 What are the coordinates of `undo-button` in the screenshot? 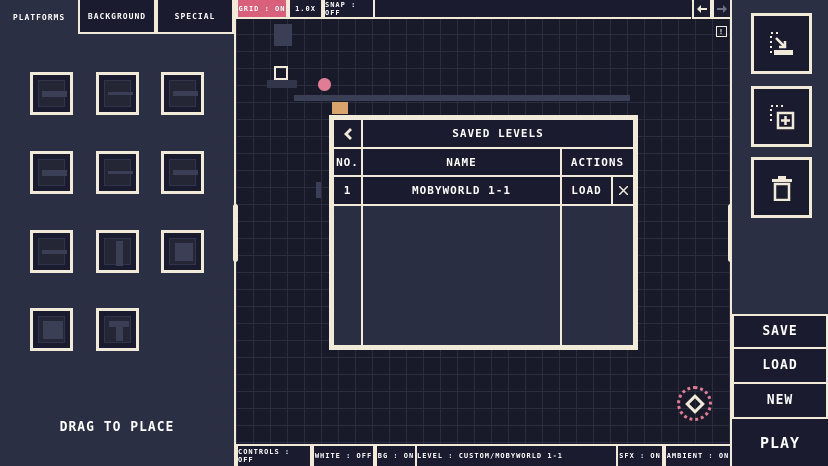 It's located at (702, 9).